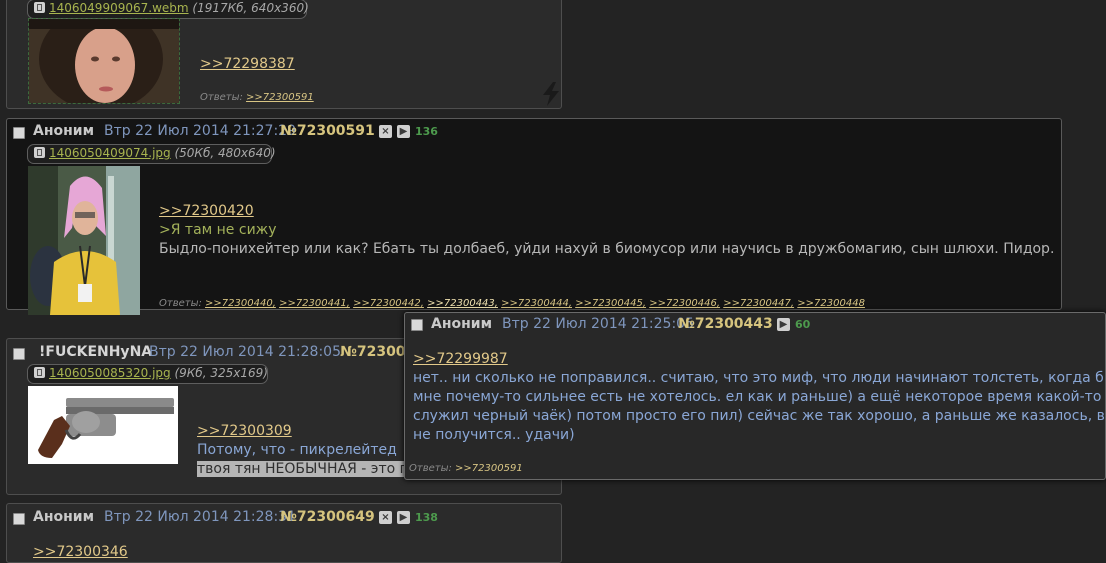  I want to click on file-link: 1406050409074.jpg, so click(110, 153).